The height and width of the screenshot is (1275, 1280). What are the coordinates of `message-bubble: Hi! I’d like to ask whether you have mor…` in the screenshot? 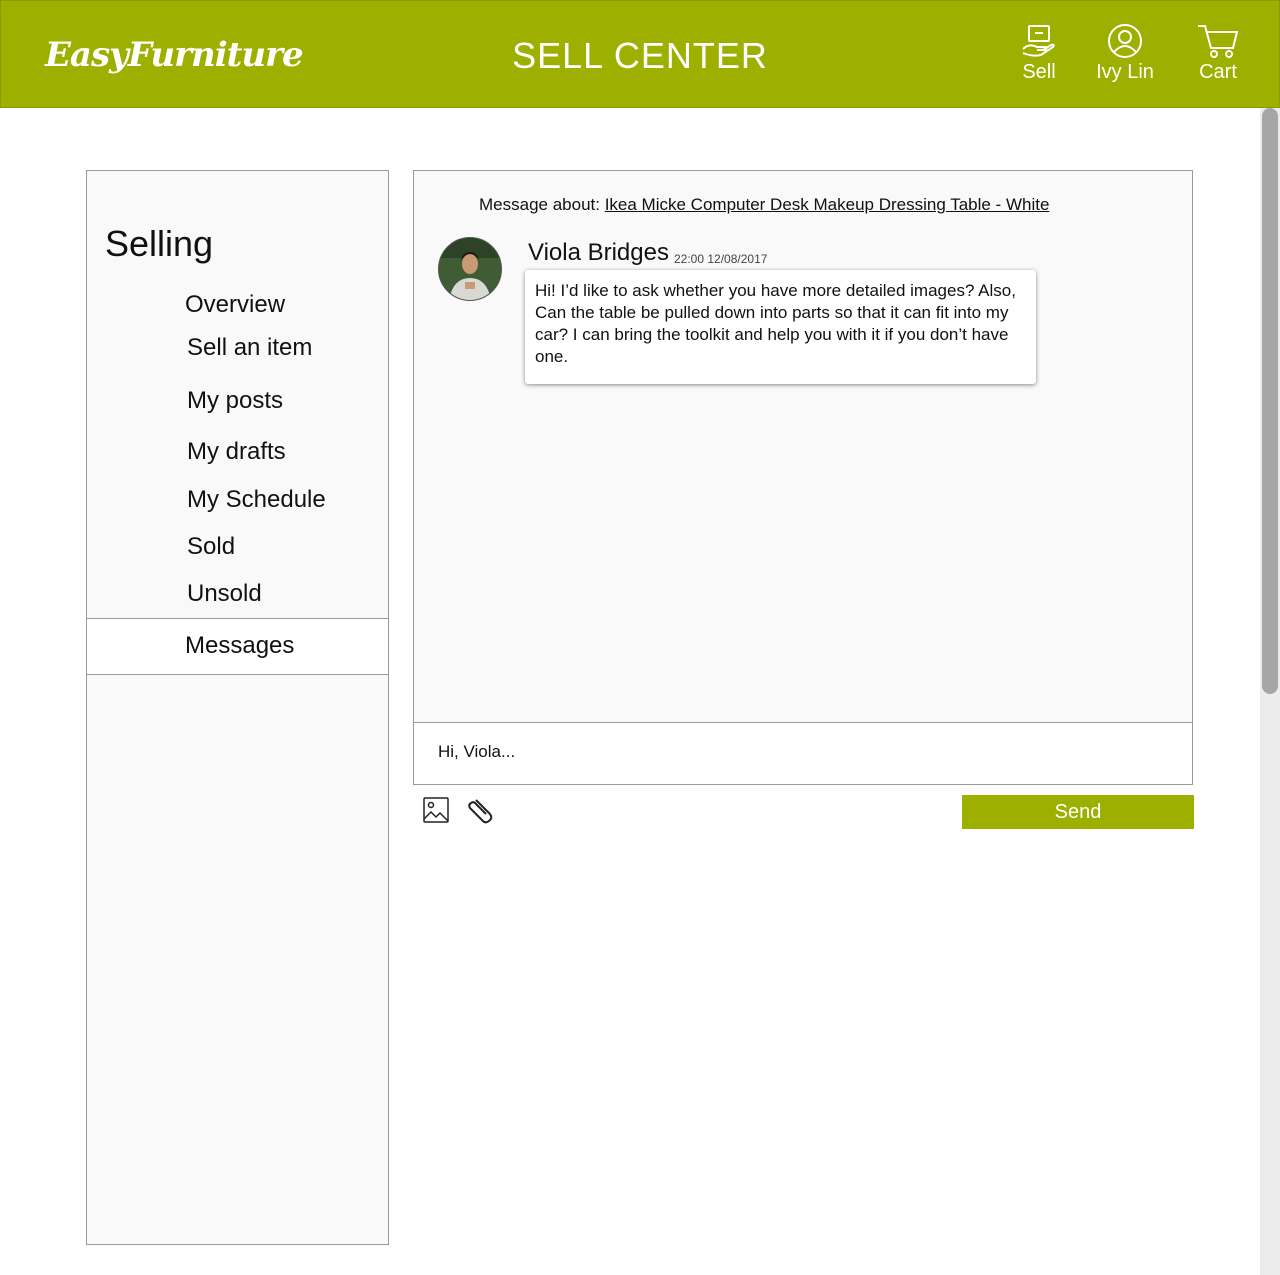 It's located at (780, 327).